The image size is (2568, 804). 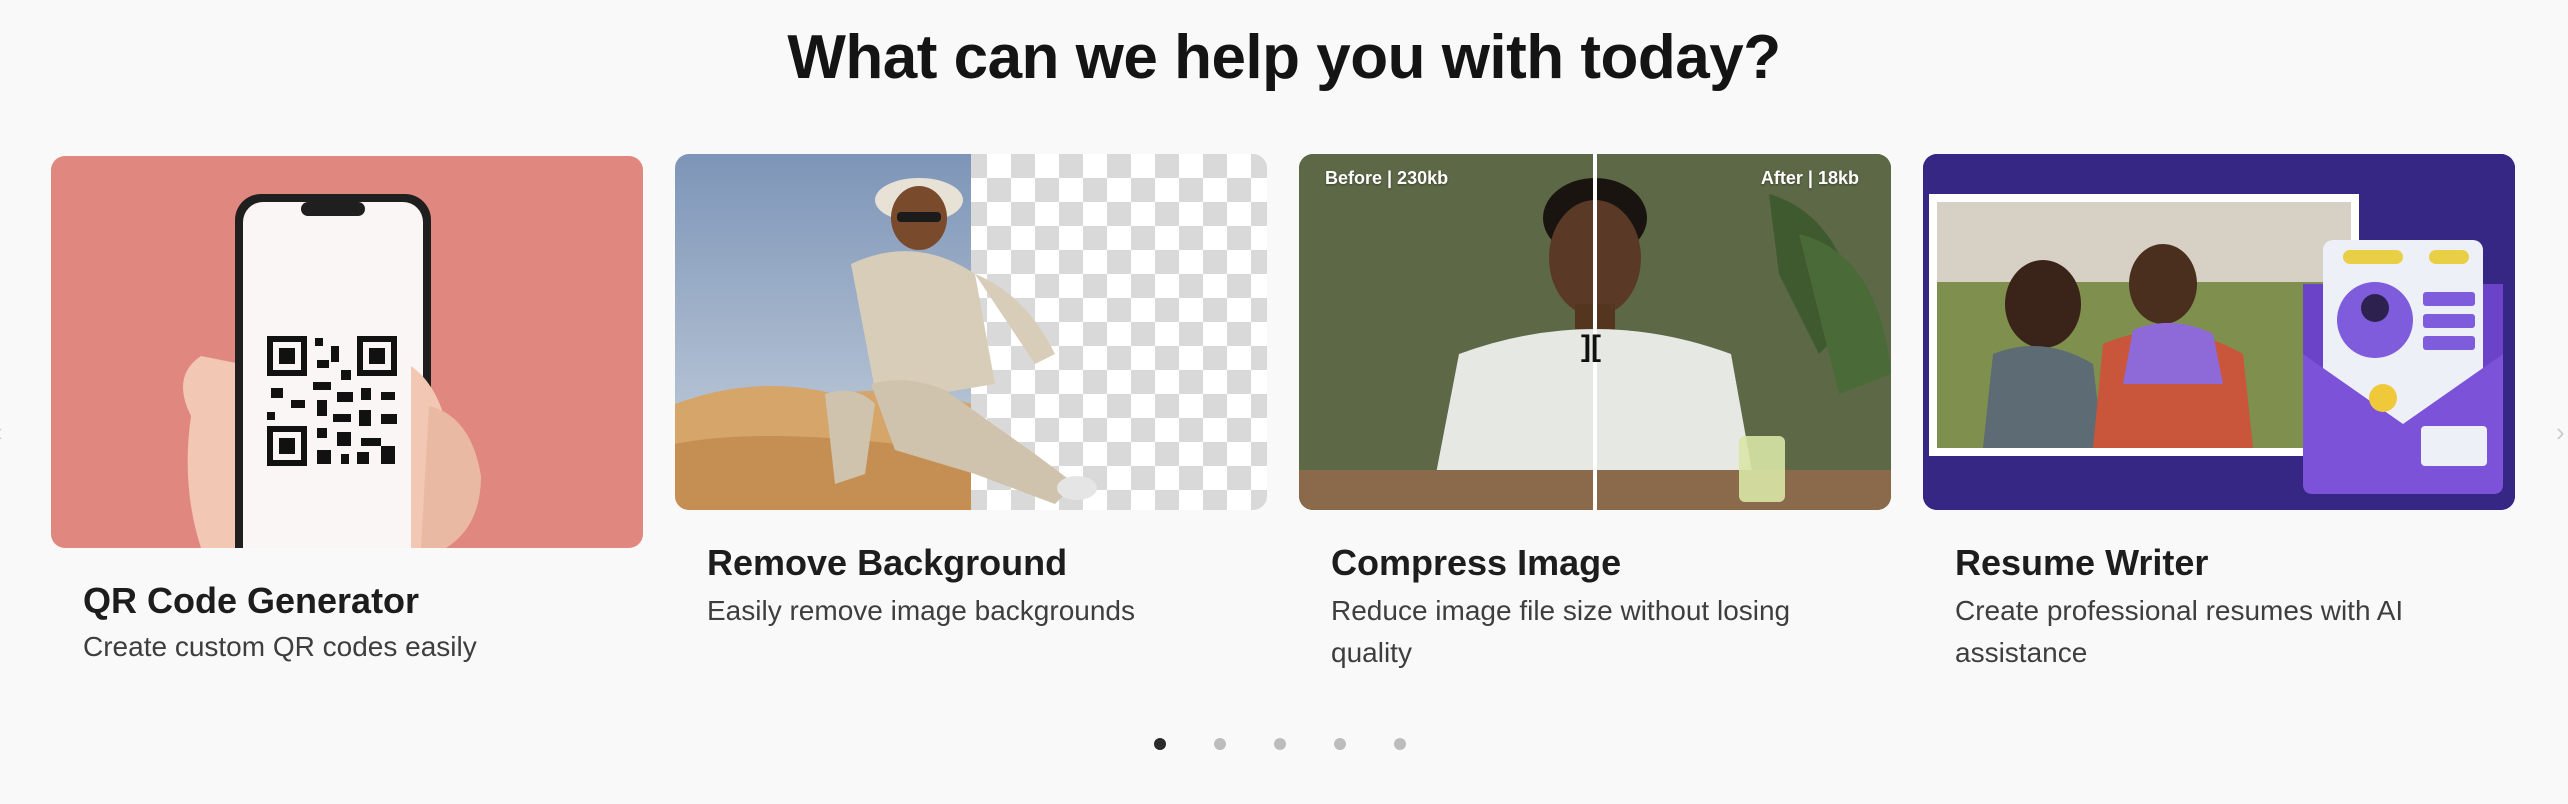 What do you see at coordinates (1476, 562) in the screenshot?
I see `card-title: Compress Image` at bounding box center [1476, 562].